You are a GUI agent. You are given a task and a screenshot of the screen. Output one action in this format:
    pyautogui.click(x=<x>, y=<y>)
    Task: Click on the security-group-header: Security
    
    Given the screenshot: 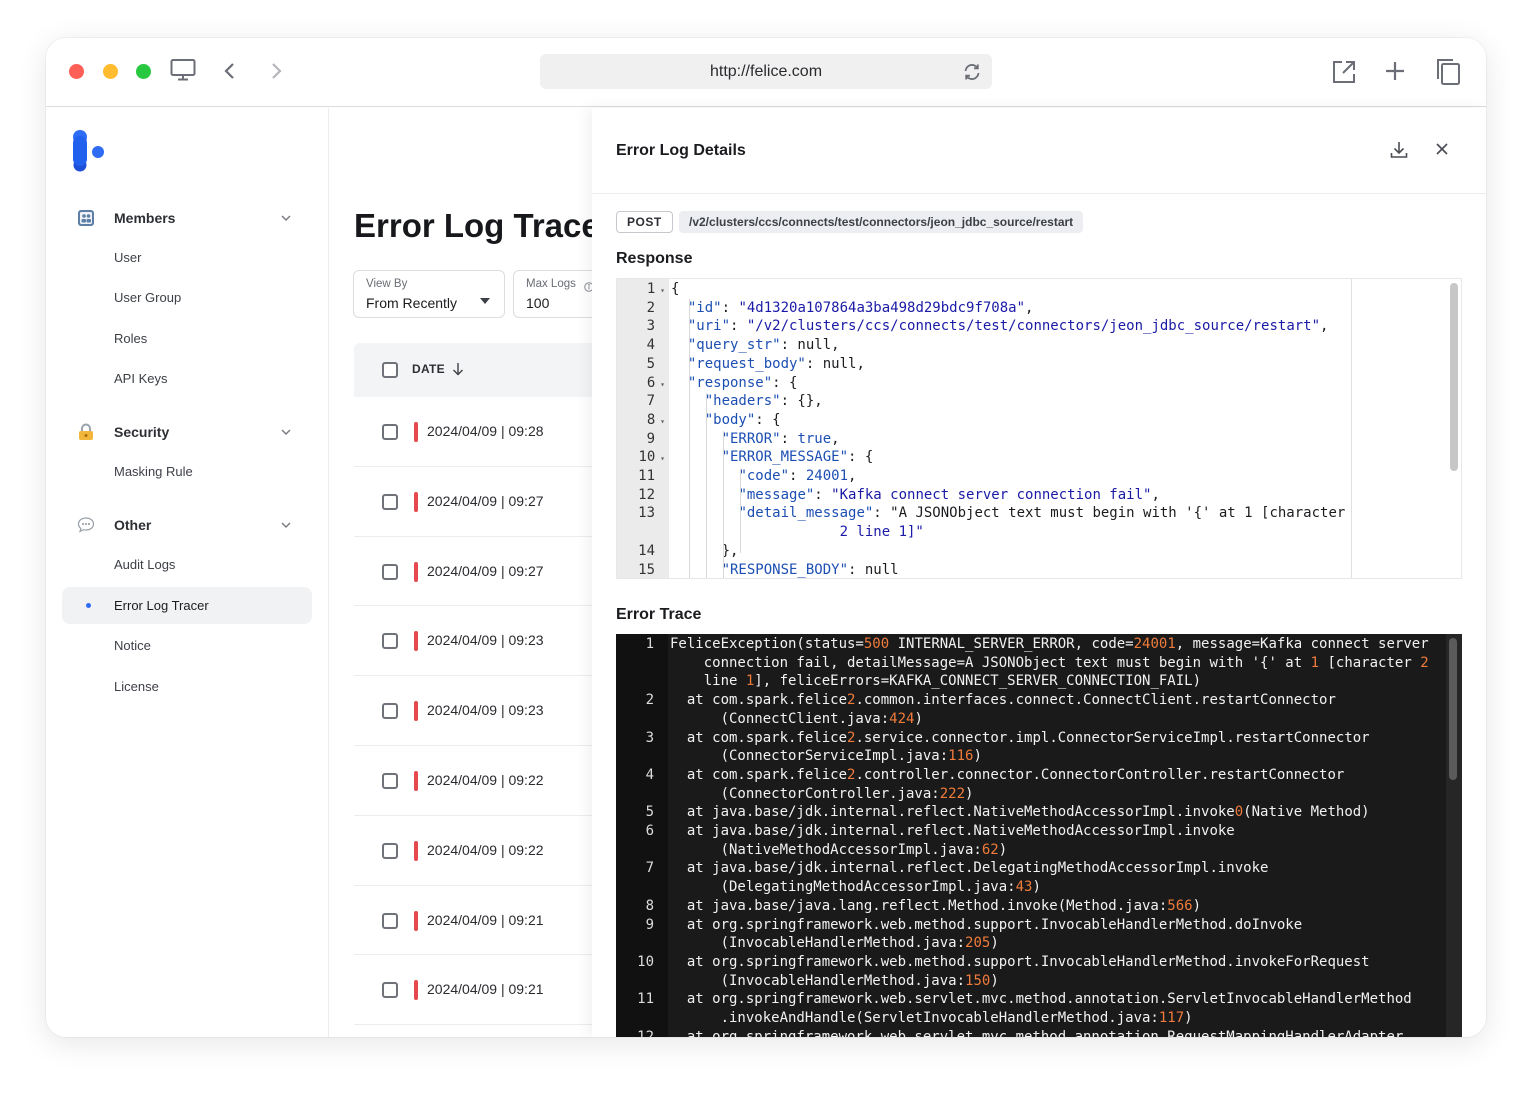 What is the action you would take?
    pyautogui.click(x=187, y=432)
    